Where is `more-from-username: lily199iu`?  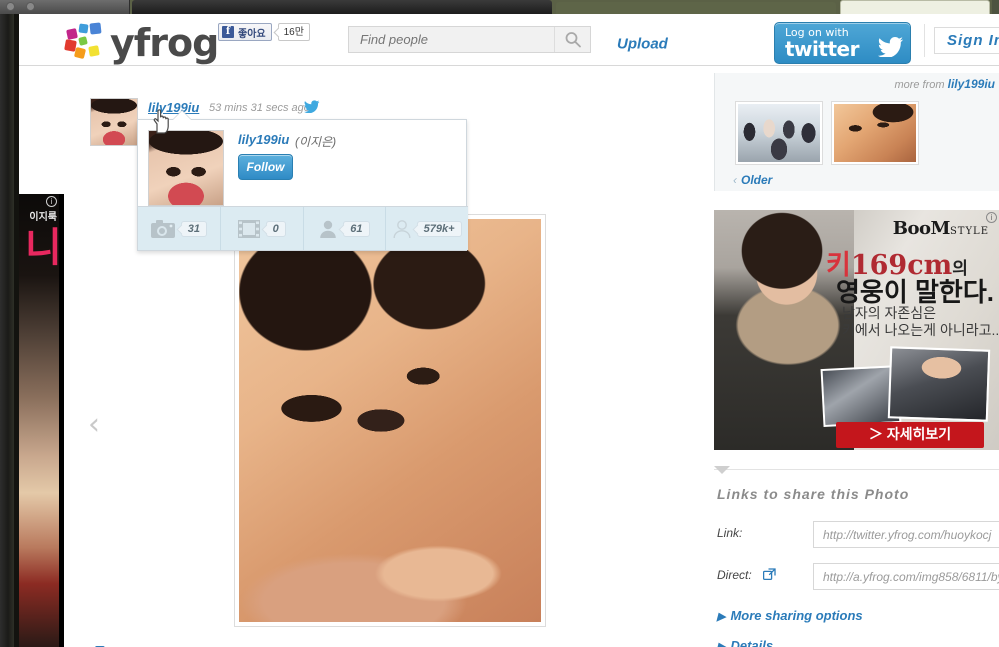 more-from-username: lily199iu is located at coordinates (971, 84).